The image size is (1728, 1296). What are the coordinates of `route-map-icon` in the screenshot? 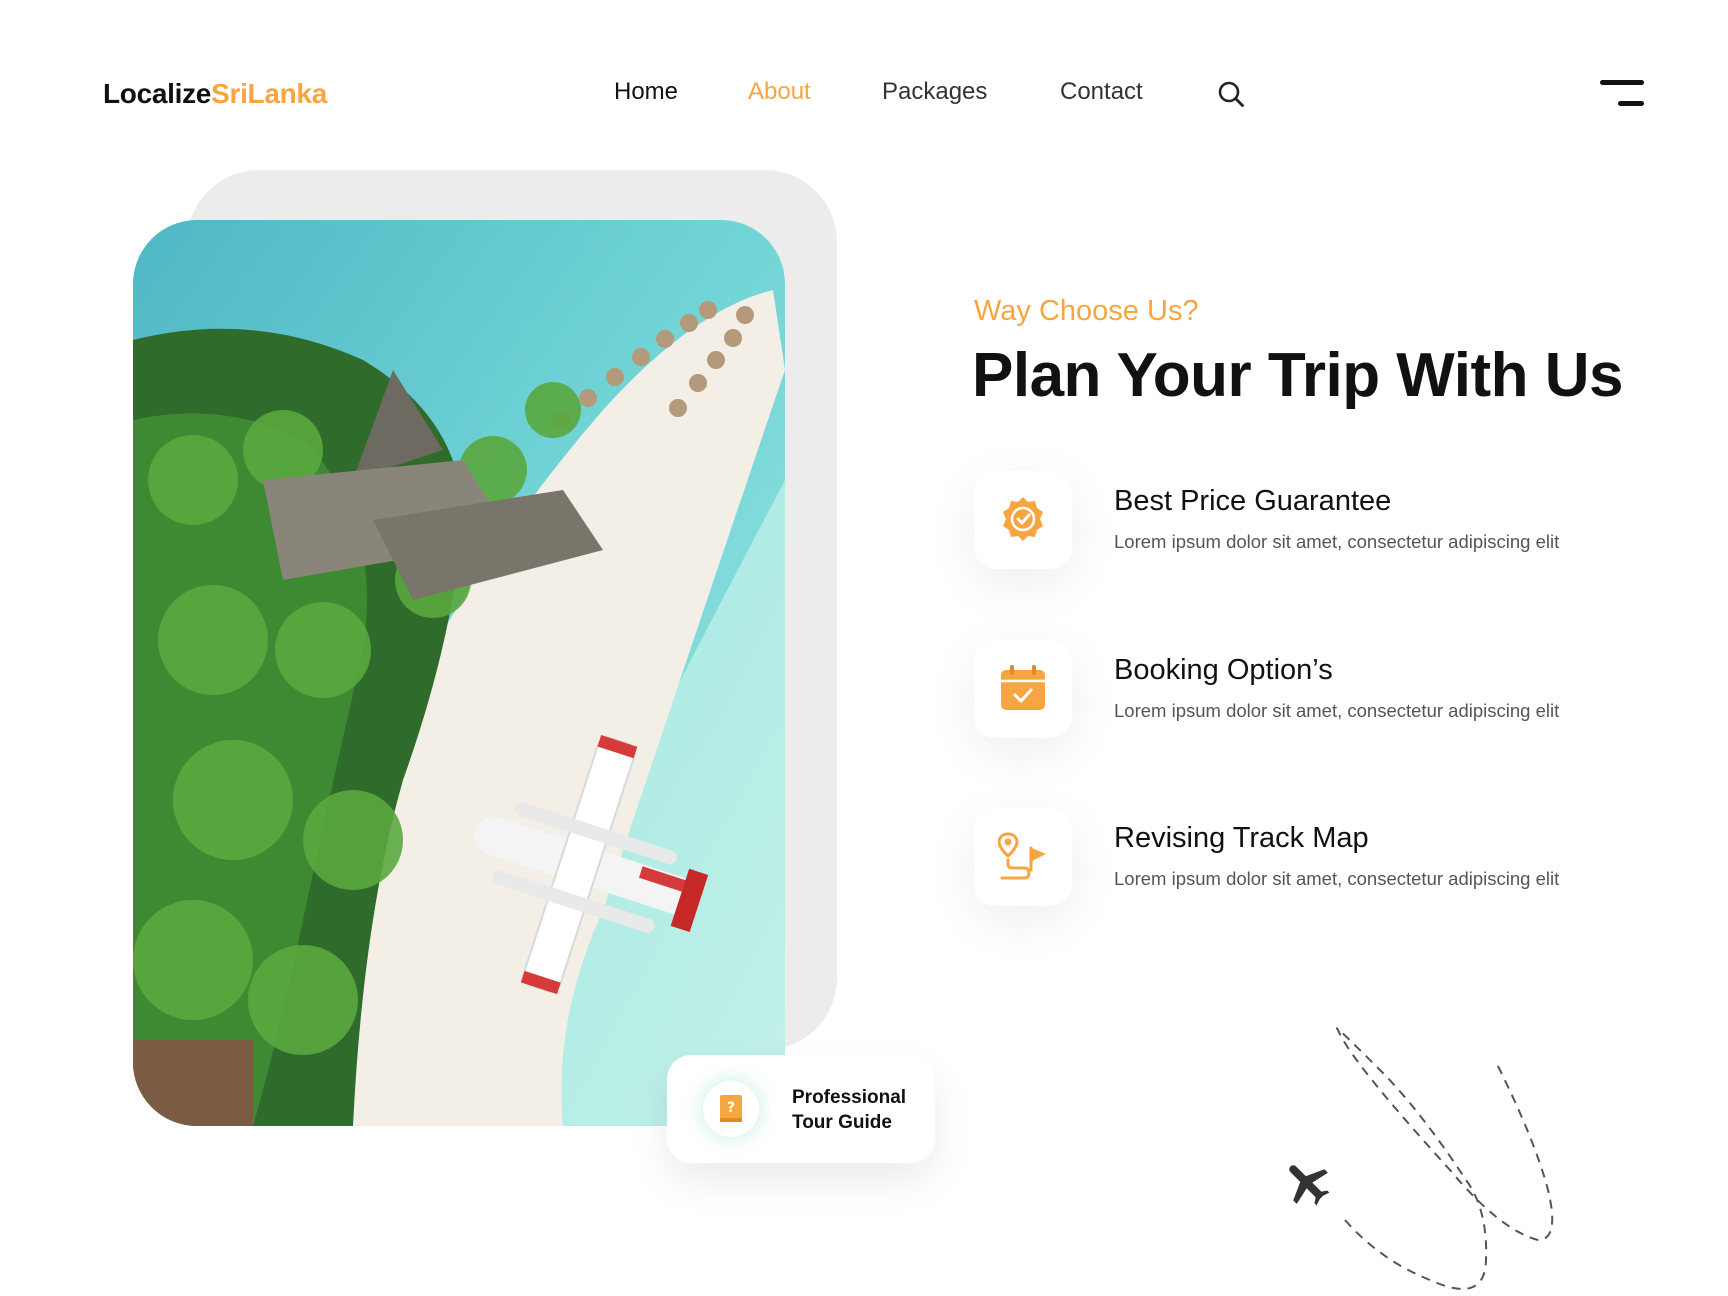 It's located at (1023, 857).